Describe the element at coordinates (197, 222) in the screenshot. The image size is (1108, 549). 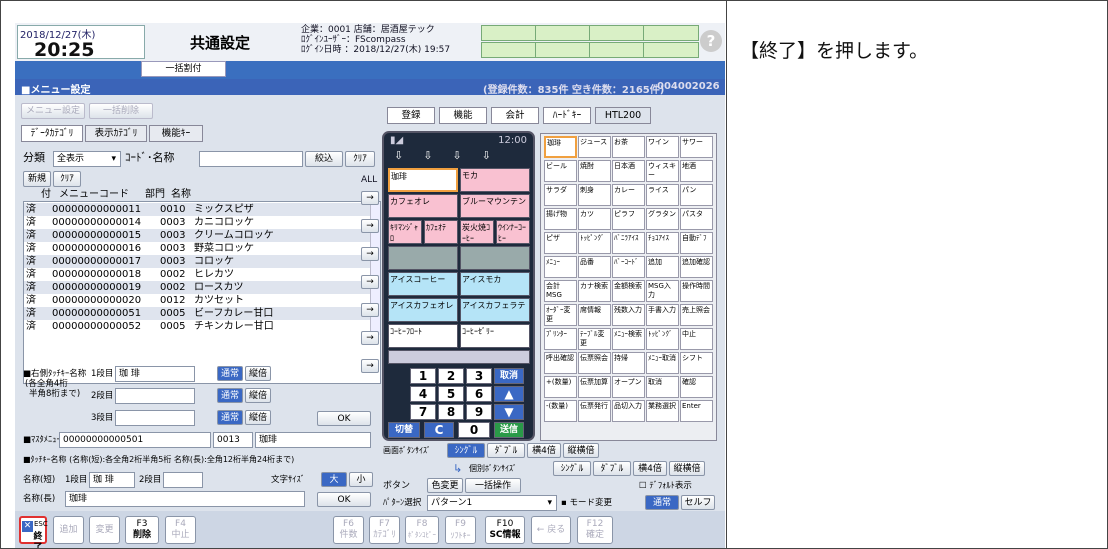
I see `table-row: 済 00000000000014 0003 カニコロッケ` at that location.